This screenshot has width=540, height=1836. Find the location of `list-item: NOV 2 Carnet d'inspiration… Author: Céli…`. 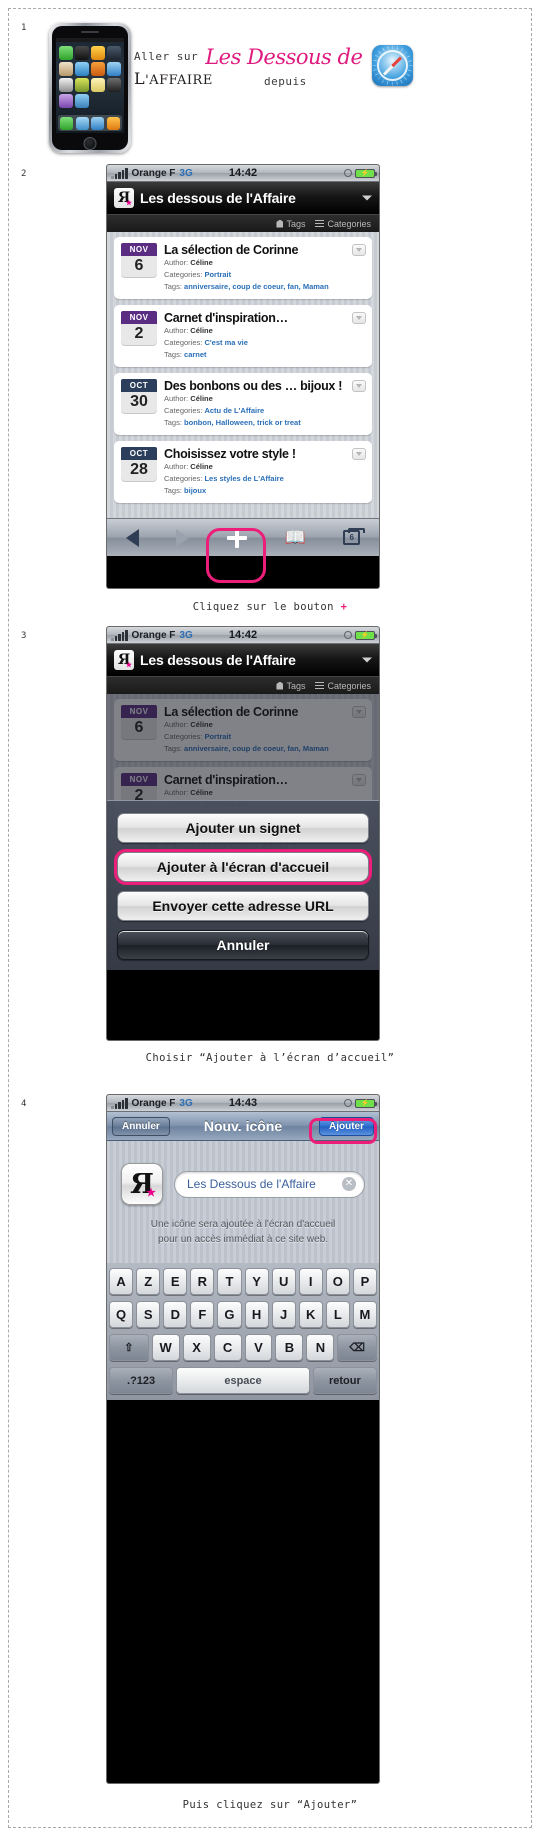

list-item: NOV 2 Carnet d'inspiration… Author: Céli… is located at coordinates (243, 336).